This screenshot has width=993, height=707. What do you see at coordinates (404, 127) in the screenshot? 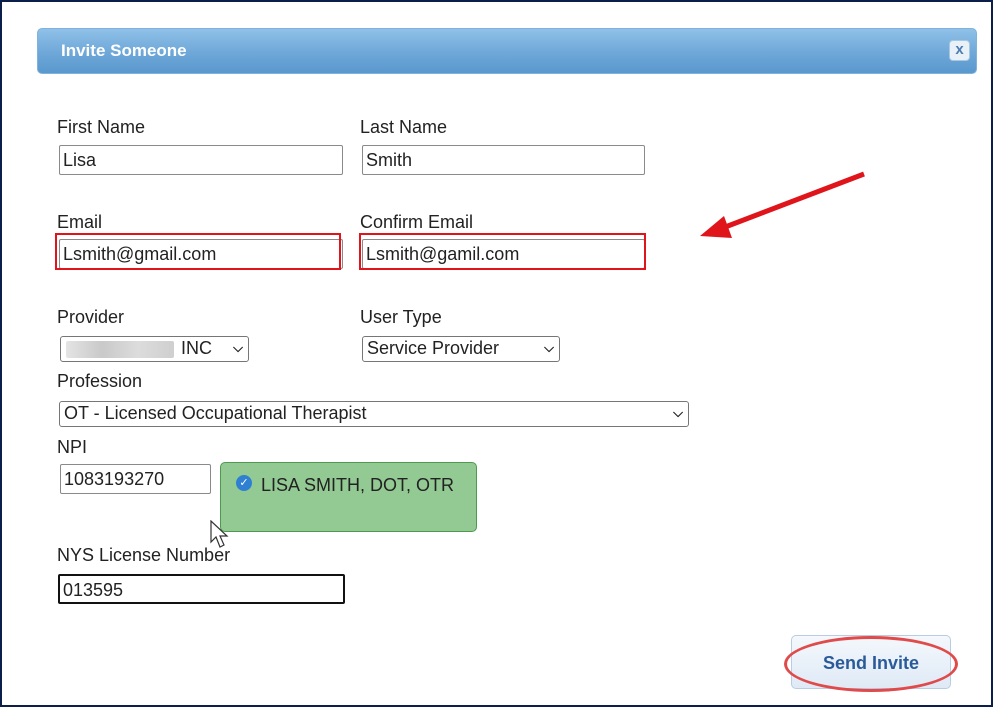
I see `last-name-label: Last Name` at bounding box center [404, 127].